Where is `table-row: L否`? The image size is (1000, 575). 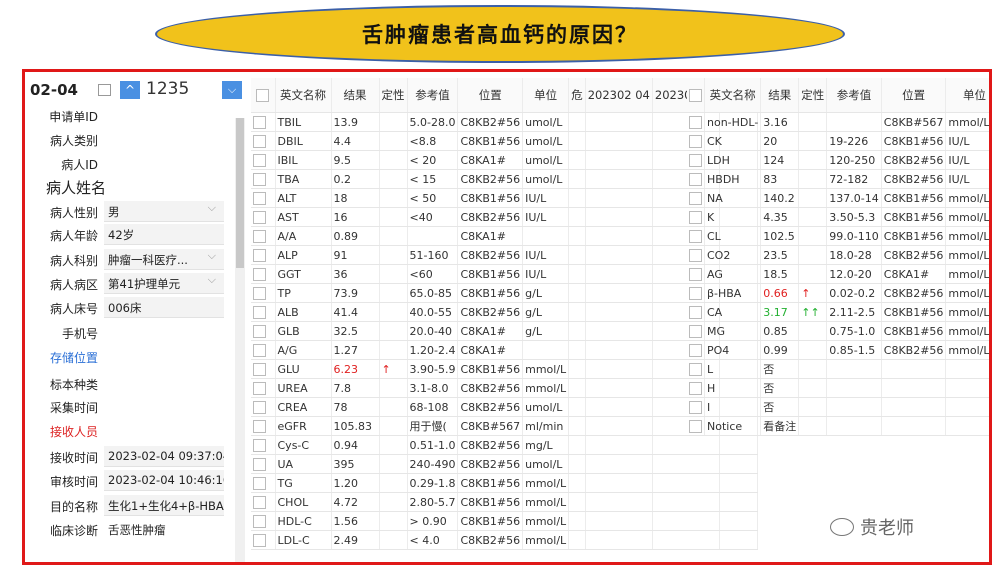 table-row: L否 is located at coordinates (838, 369).